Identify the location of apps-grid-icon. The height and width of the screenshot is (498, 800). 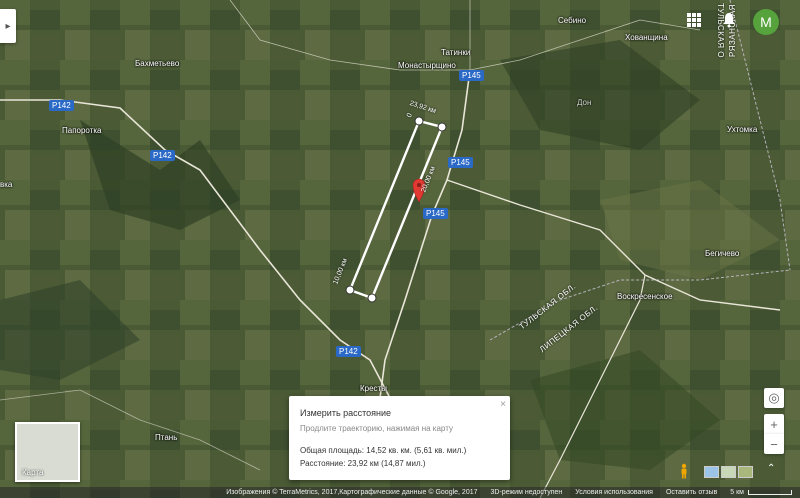
(694, 20).